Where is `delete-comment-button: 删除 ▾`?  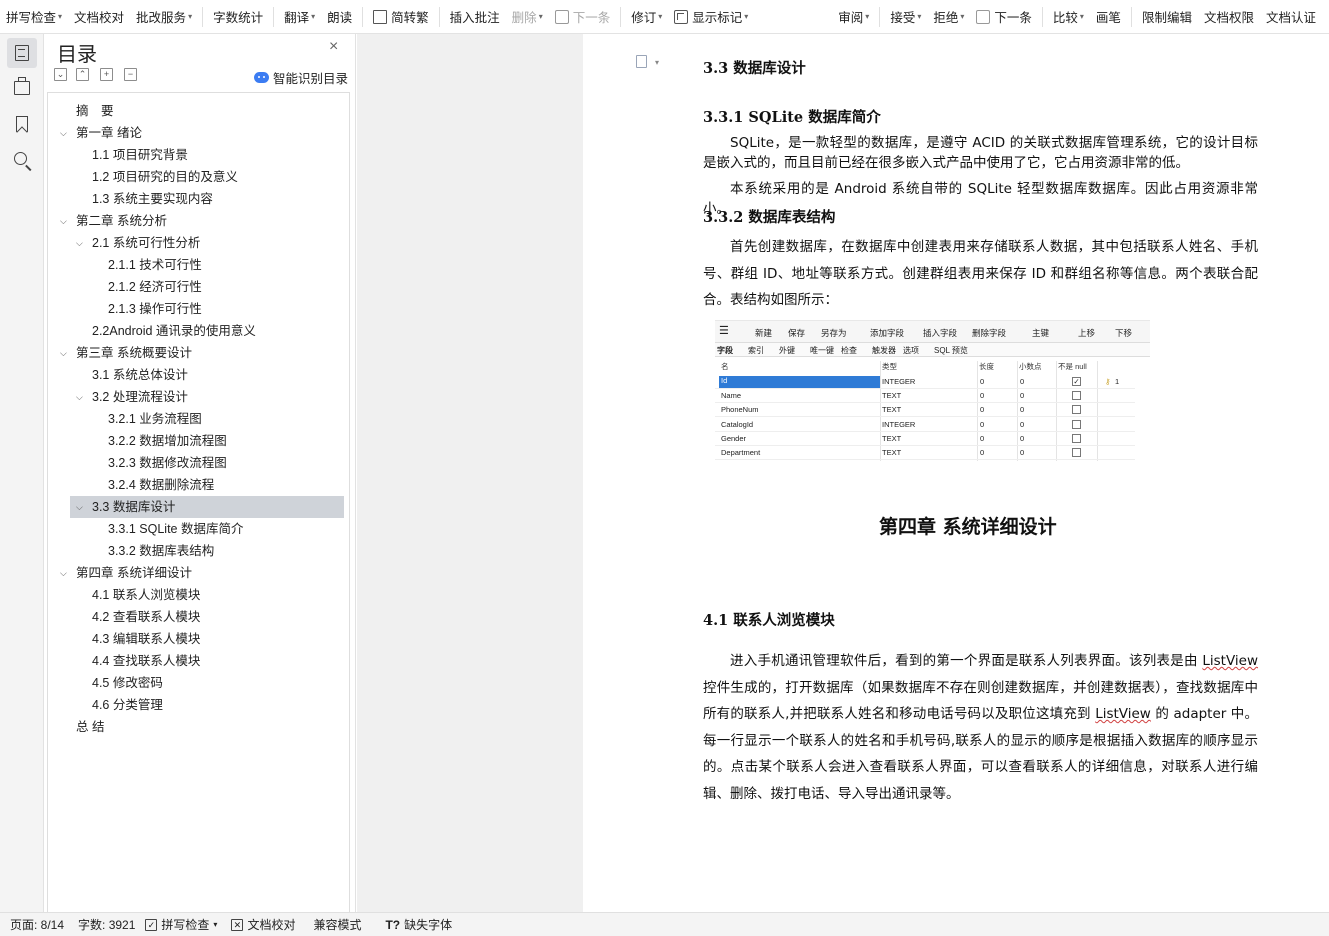 delete-comment-button: 删除 ▾ is located at coordinates (527, 17).